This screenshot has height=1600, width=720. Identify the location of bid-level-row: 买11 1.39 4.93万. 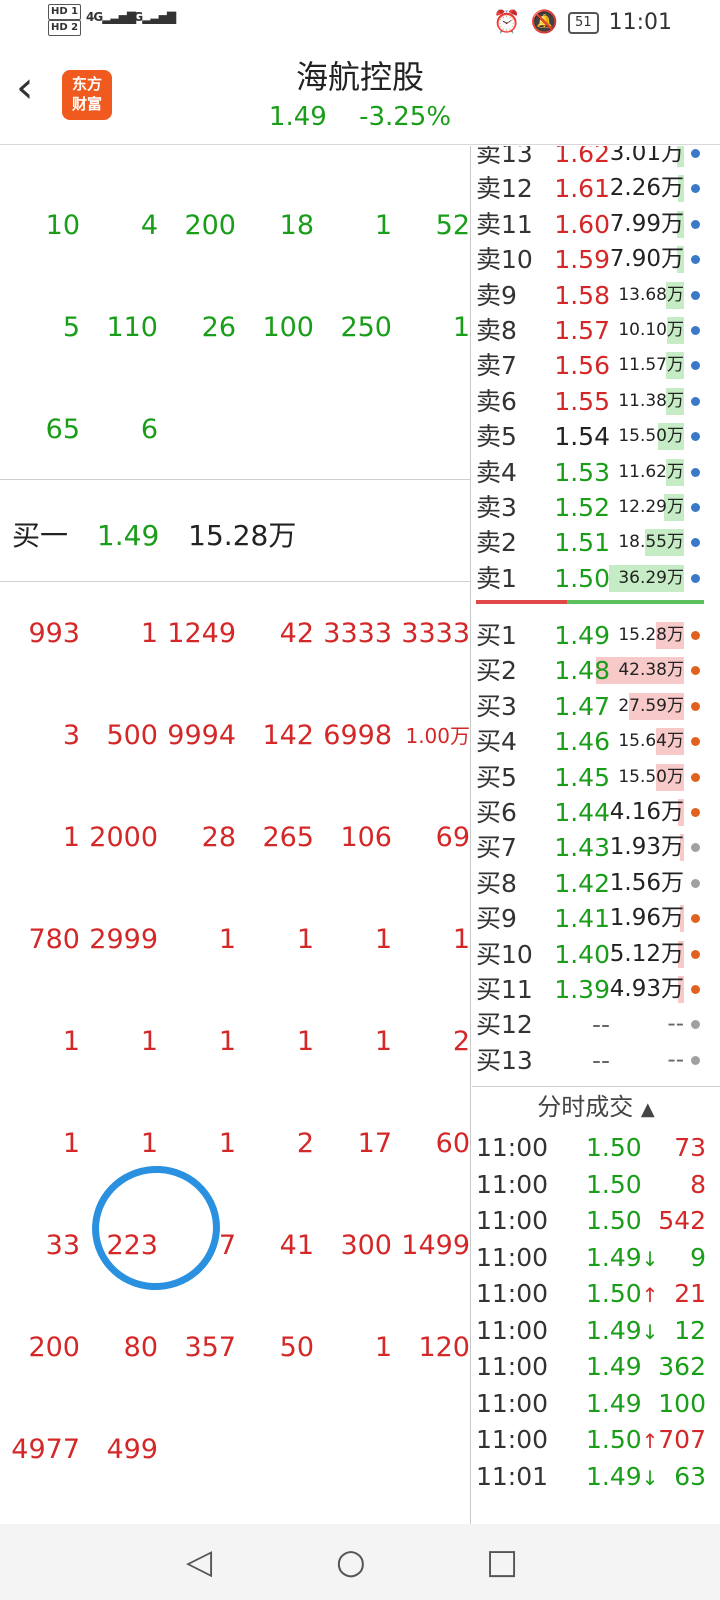
(588, 989).